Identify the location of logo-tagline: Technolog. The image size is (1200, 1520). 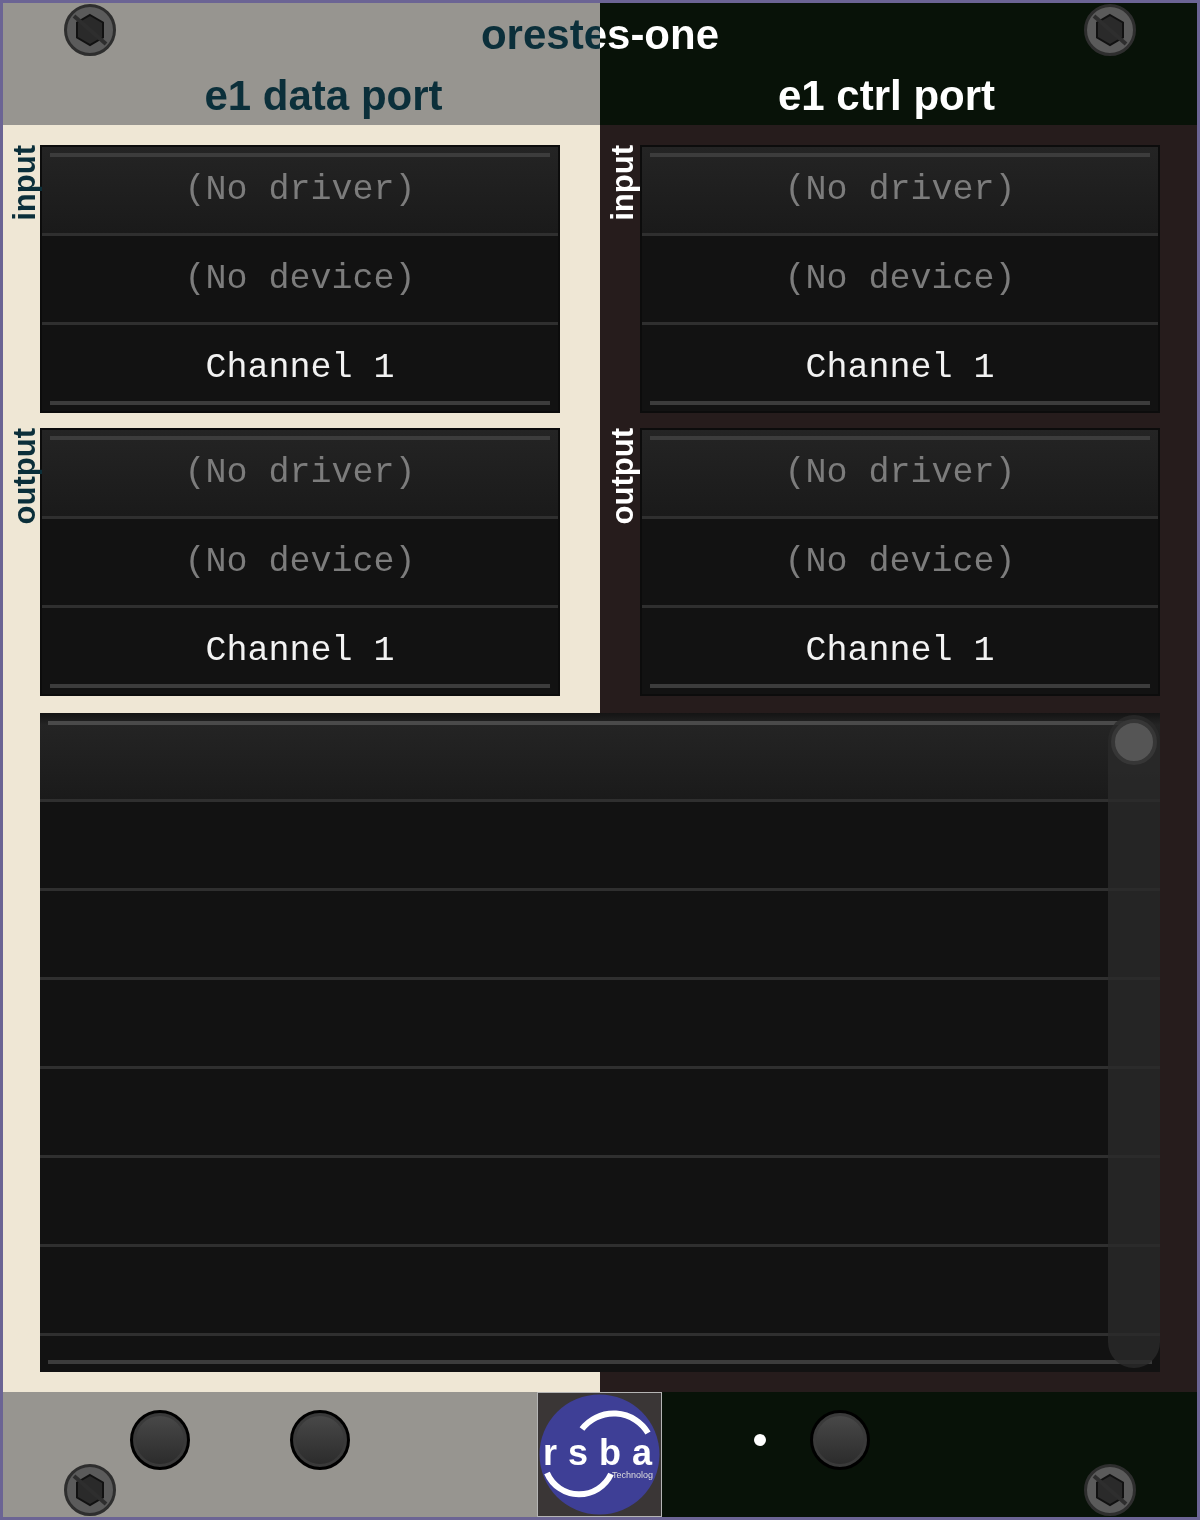
(633, 1475).